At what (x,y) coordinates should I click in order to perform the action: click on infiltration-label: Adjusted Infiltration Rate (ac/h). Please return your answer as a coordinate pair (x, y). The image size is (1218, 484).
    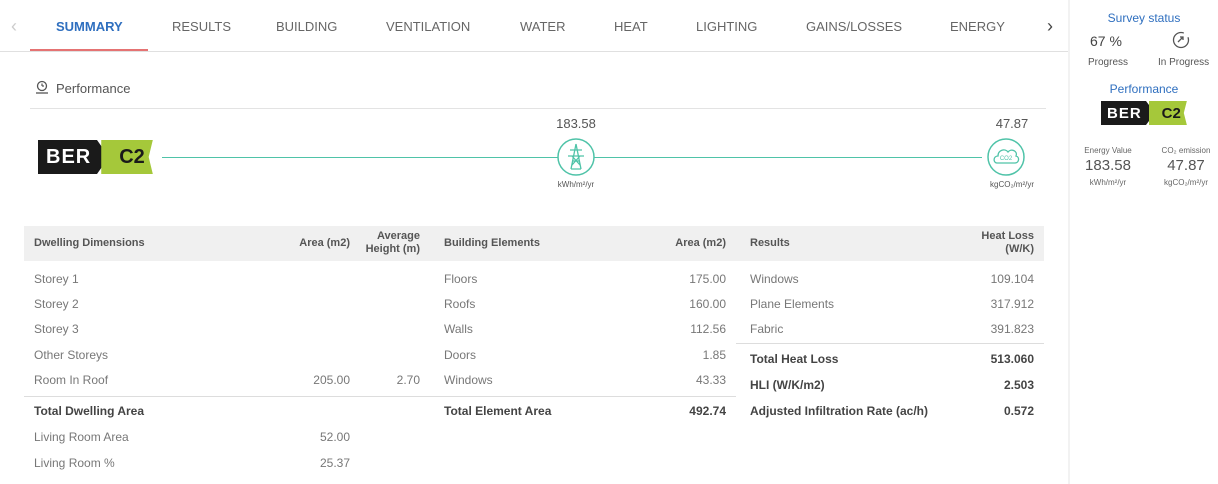
    Looking at the image, I should click on (839, 411).